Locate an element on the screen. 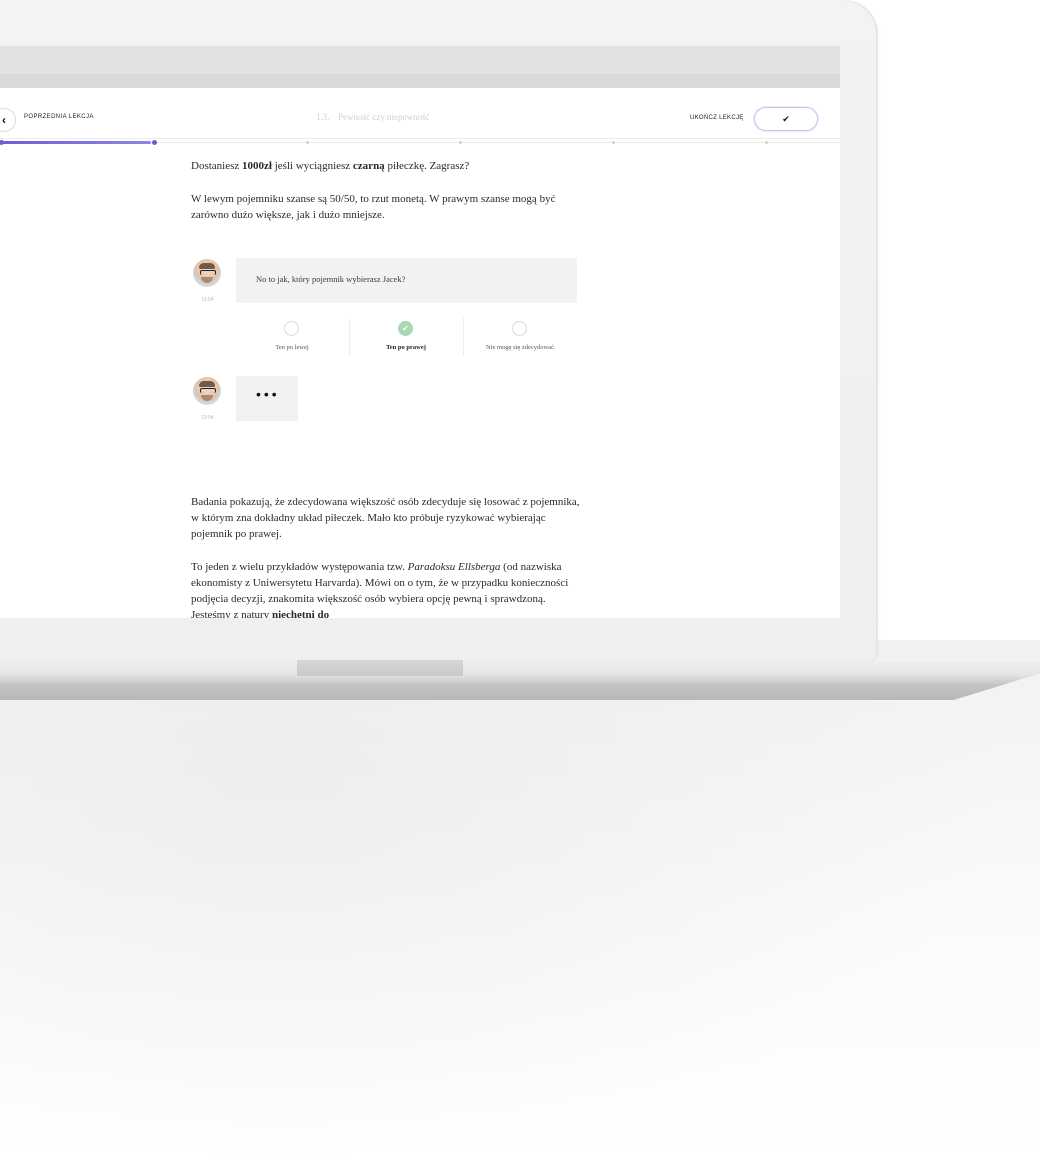 The image size is (1040, 1165). browser-chrome is located at coordinates (420, 67).